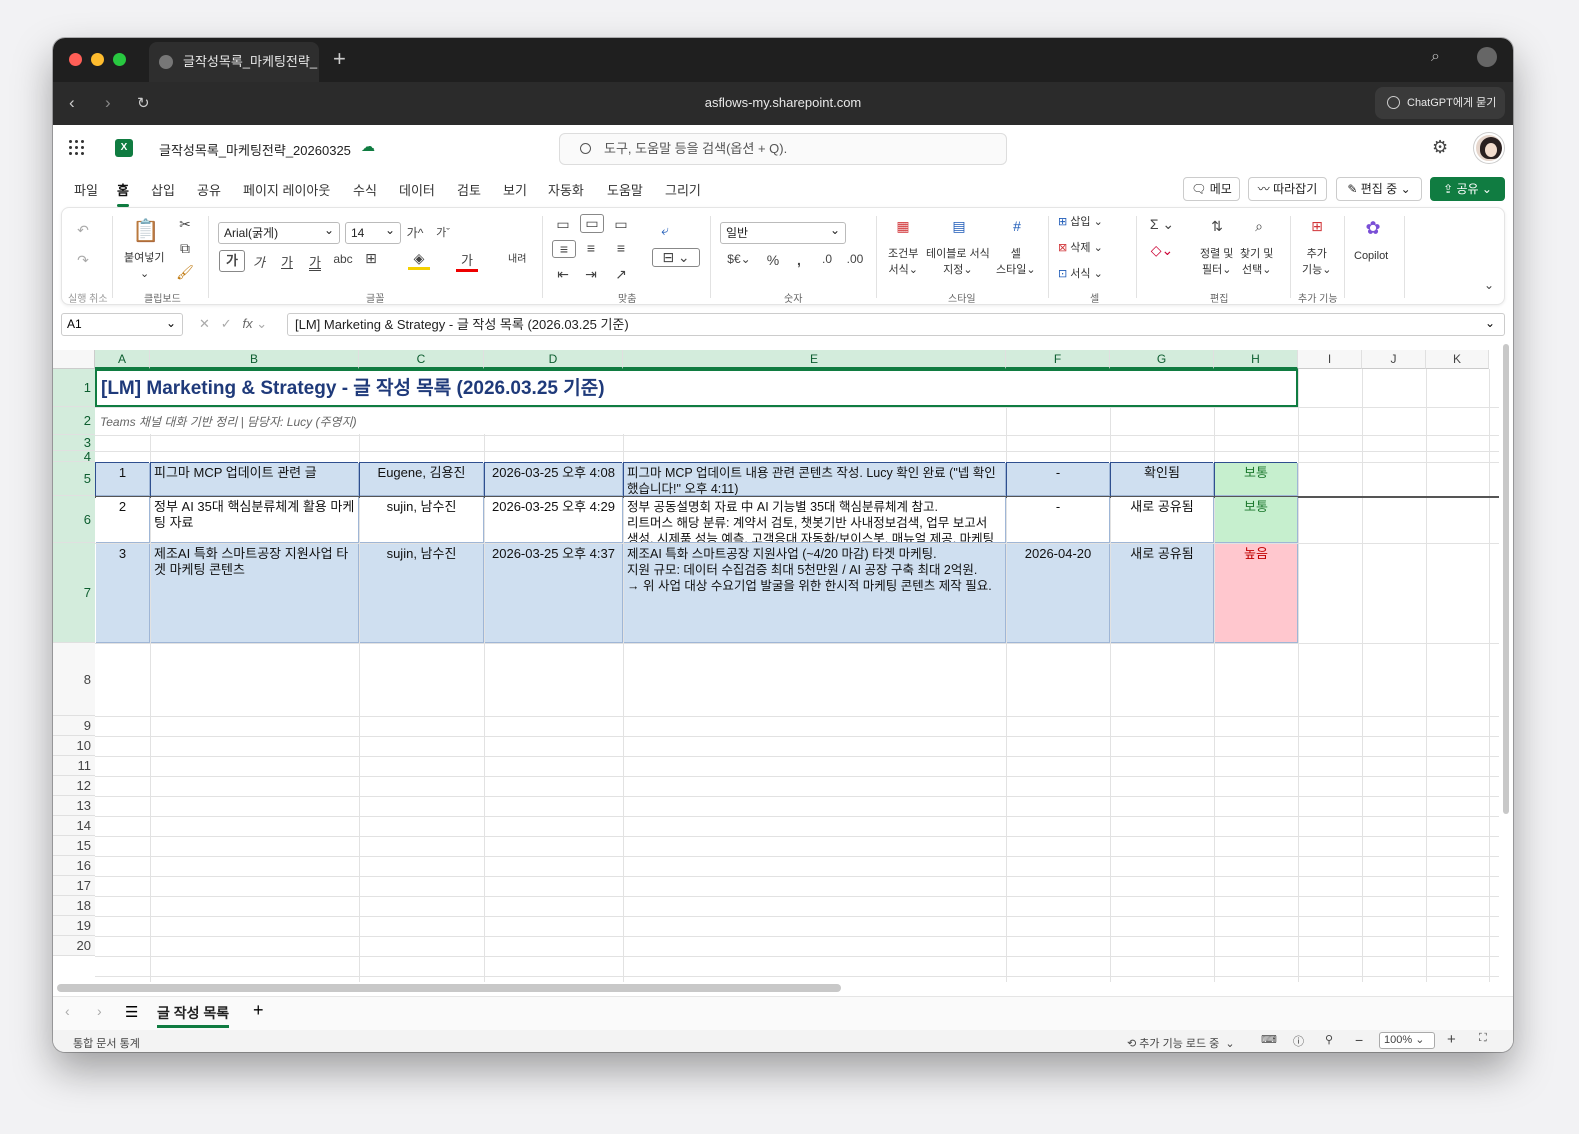  Describe the element at coordinates (1451, 1039) in the screenshot. I see `zoom-in-button: +` at that location.